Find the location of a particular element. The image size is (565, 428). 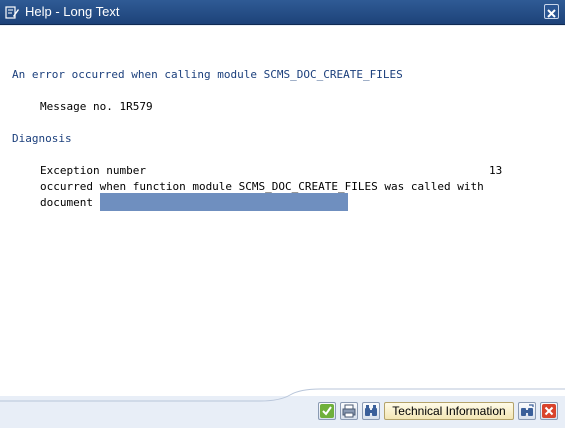

print-button is located at coordinates (349, 411).